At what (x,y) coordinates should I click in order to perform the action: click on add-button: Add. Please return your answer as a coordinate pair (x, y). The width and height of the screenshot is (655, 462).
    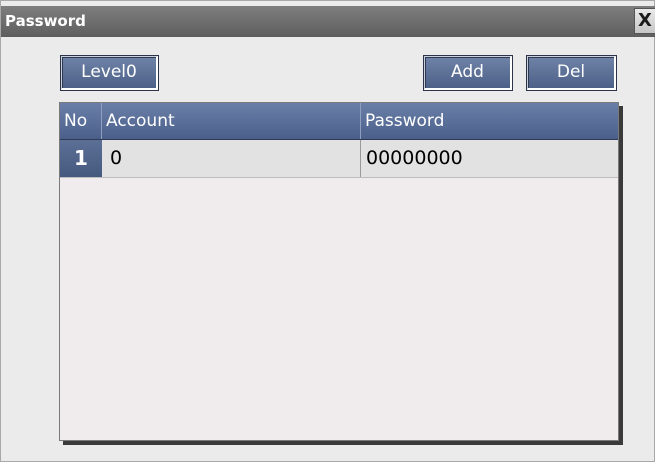
    Looking at the image, I should click on (468, 73).